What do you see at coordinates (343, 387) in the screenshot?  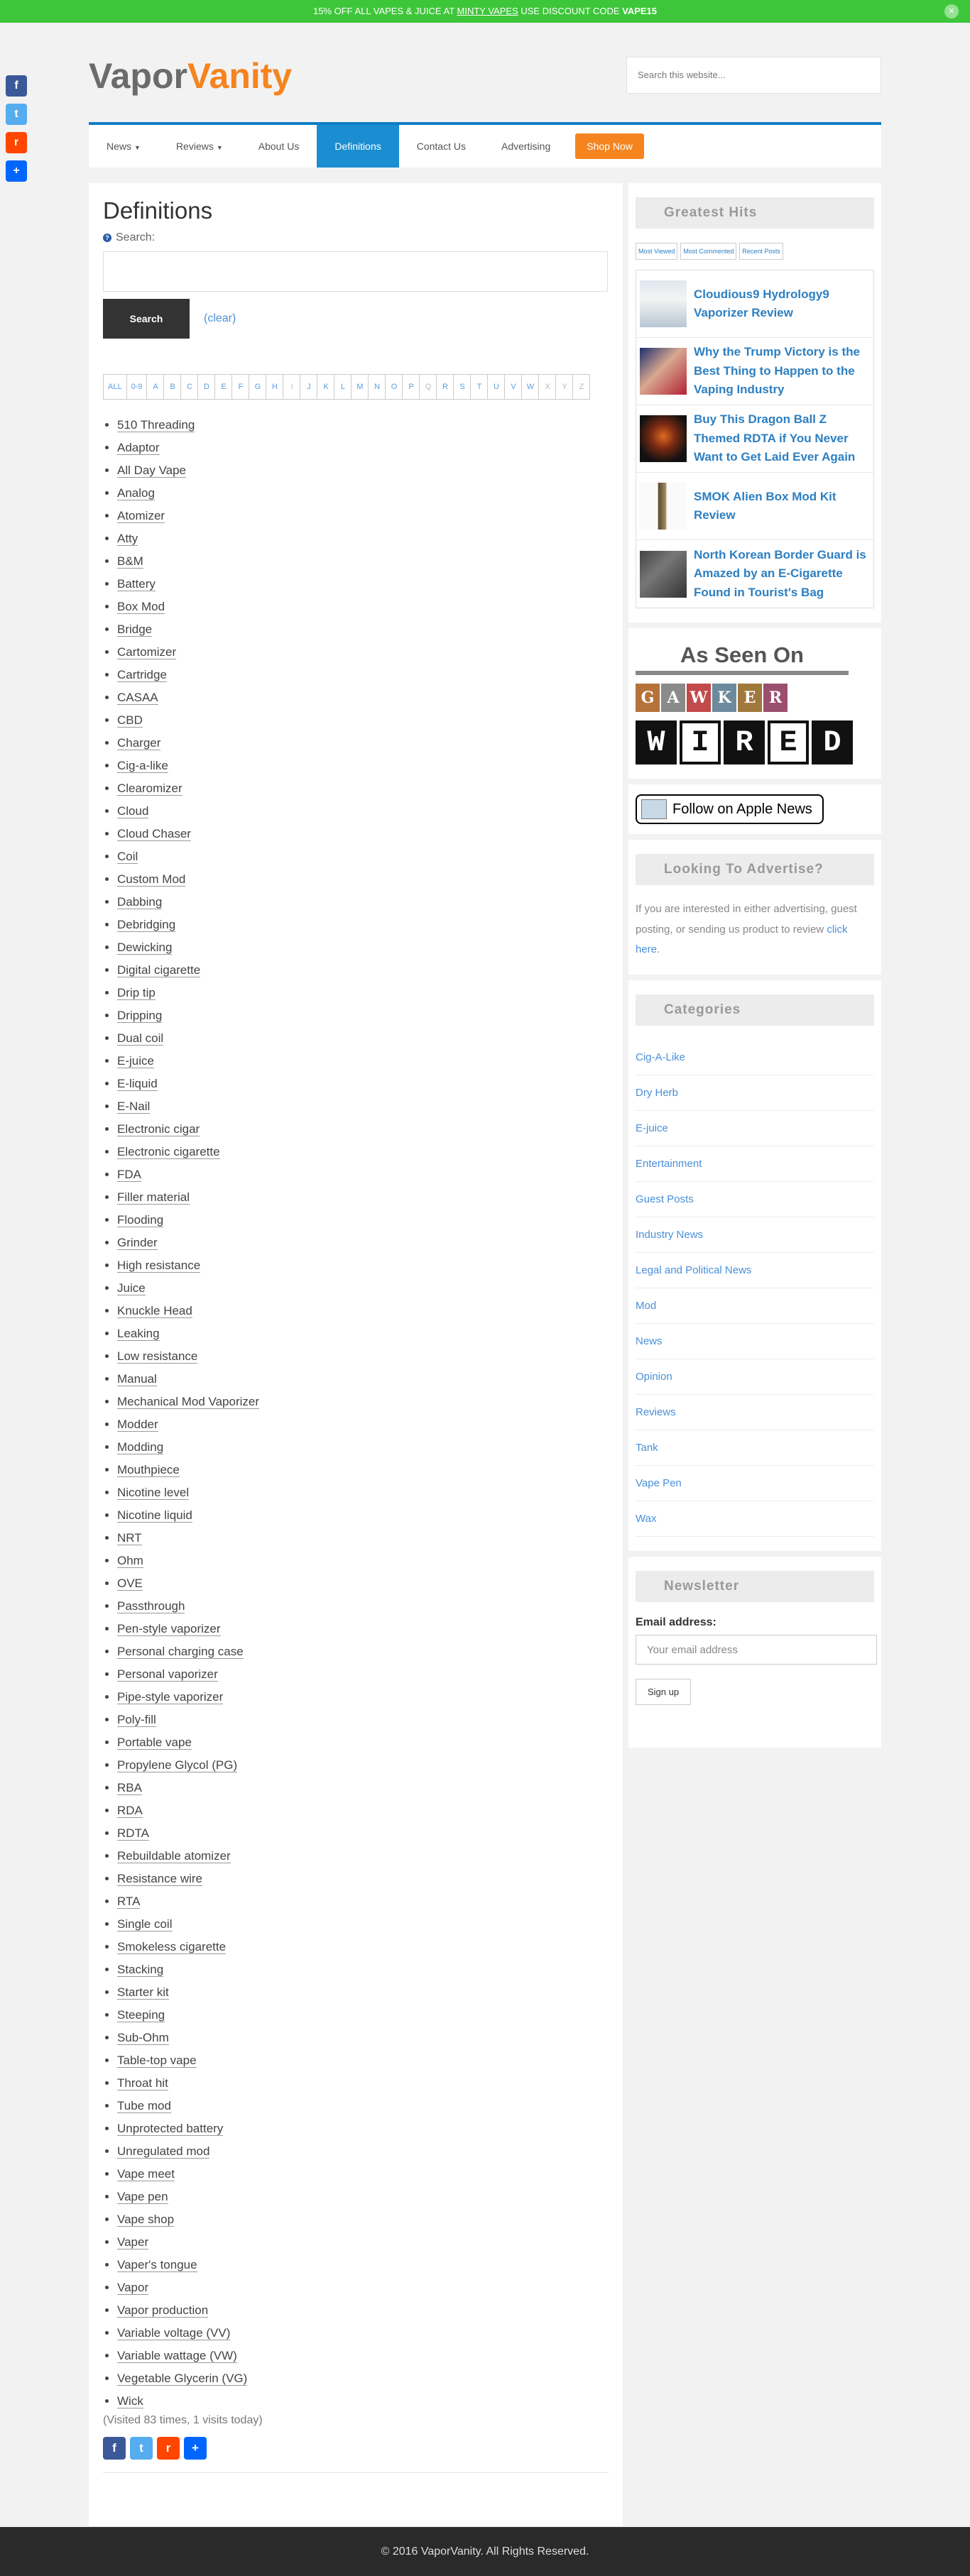 I see `letter-filter-l: L` at bounding box center [343, 387].